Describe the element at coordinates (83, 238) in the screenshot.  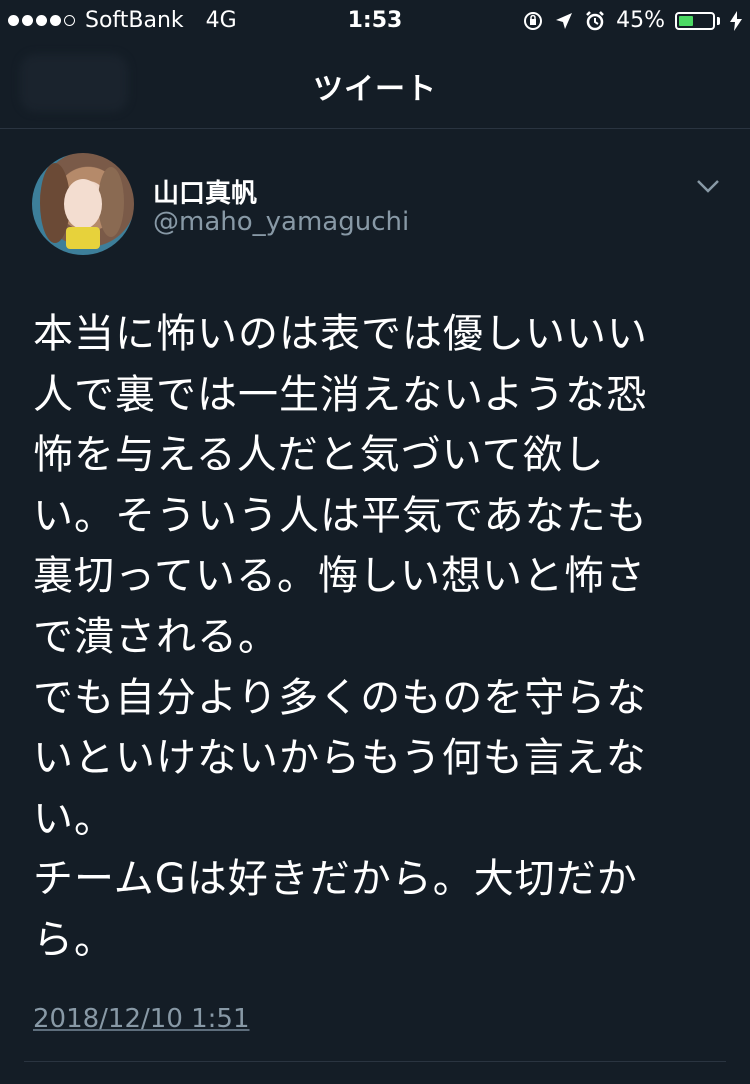
I see `avatar-collar` at that location.